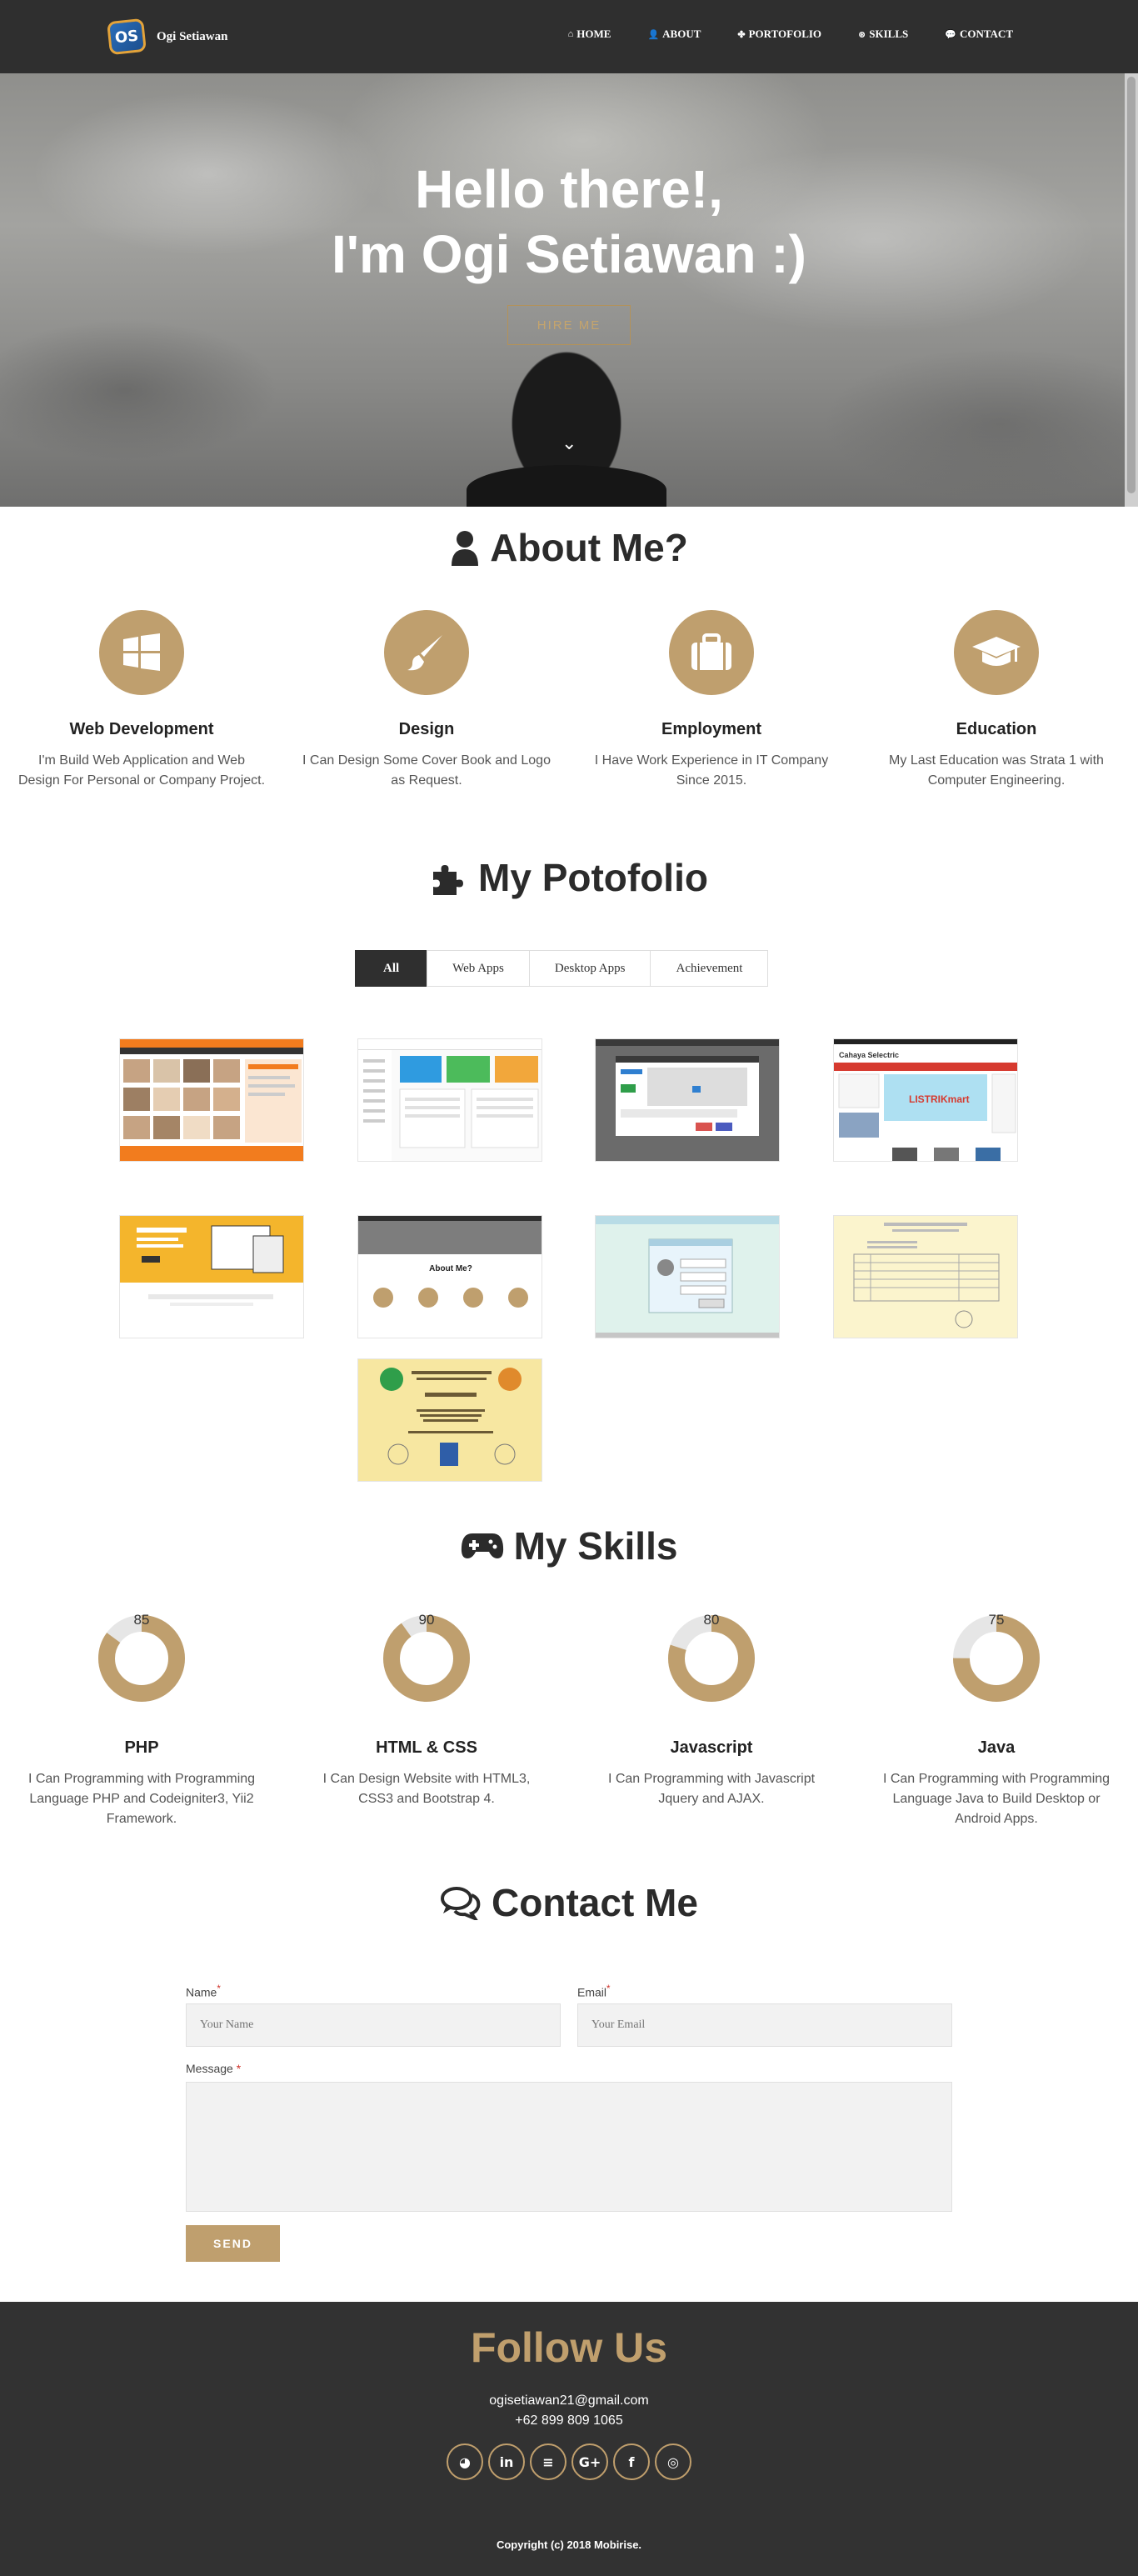 The width and height of the screenshot is (1138, 2576). Describe the element at coordinates (142, 1620) in the screenshot. I see `skill-value: 85` at that location.